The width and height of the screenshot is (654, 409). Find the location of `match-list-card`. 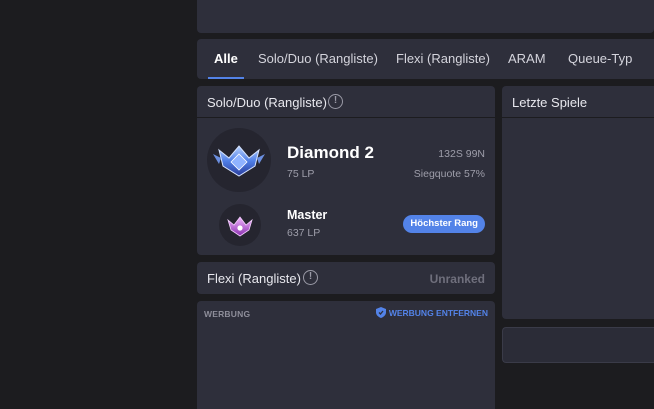

match-list-card is located at coordinates (578, 345).